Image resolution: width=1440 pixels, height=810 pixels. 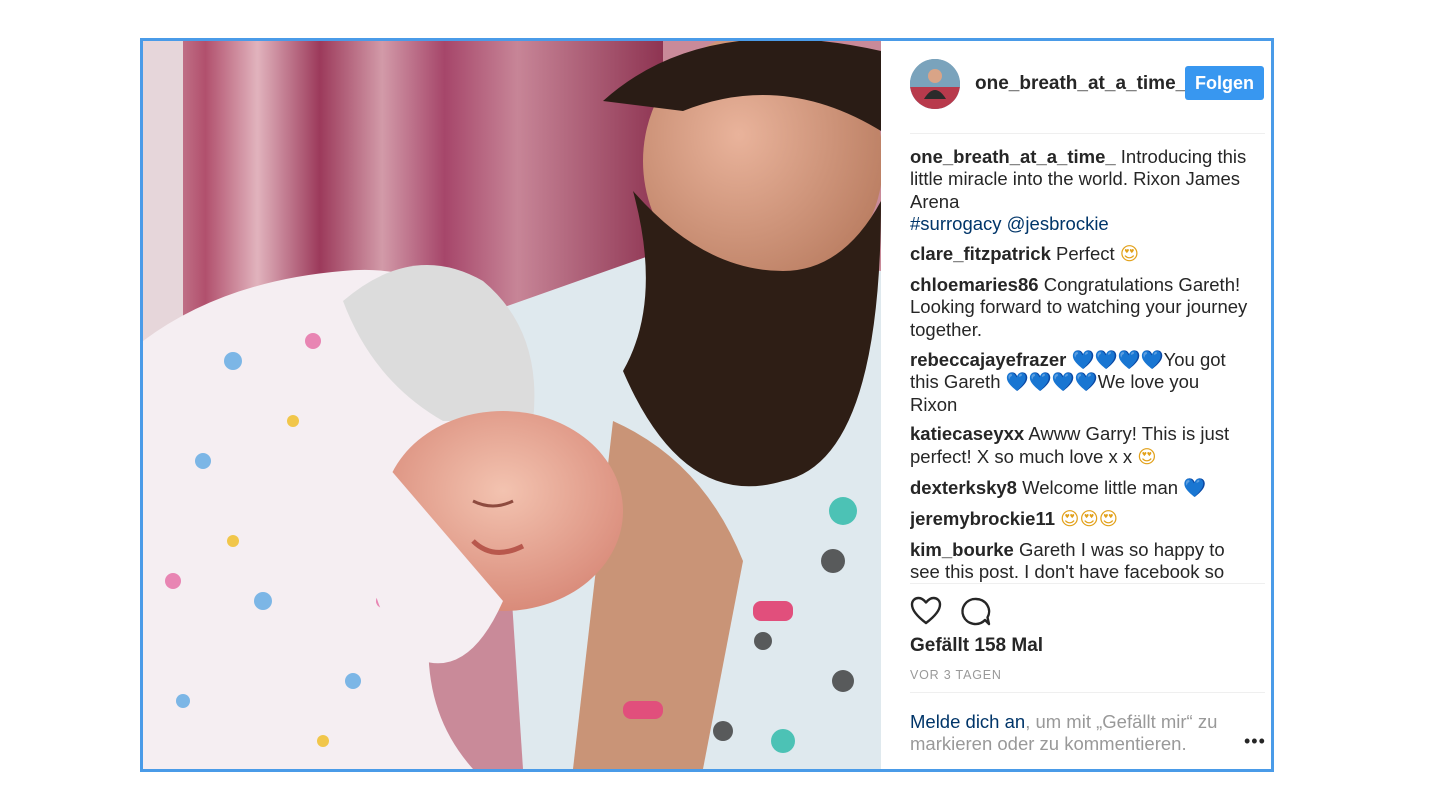 What do you see at coordinates (1089, 519) in the screenshot?
I see `smiley-heart-eyes-icon: 😍😍😍` at bounding box center [1089, 519].